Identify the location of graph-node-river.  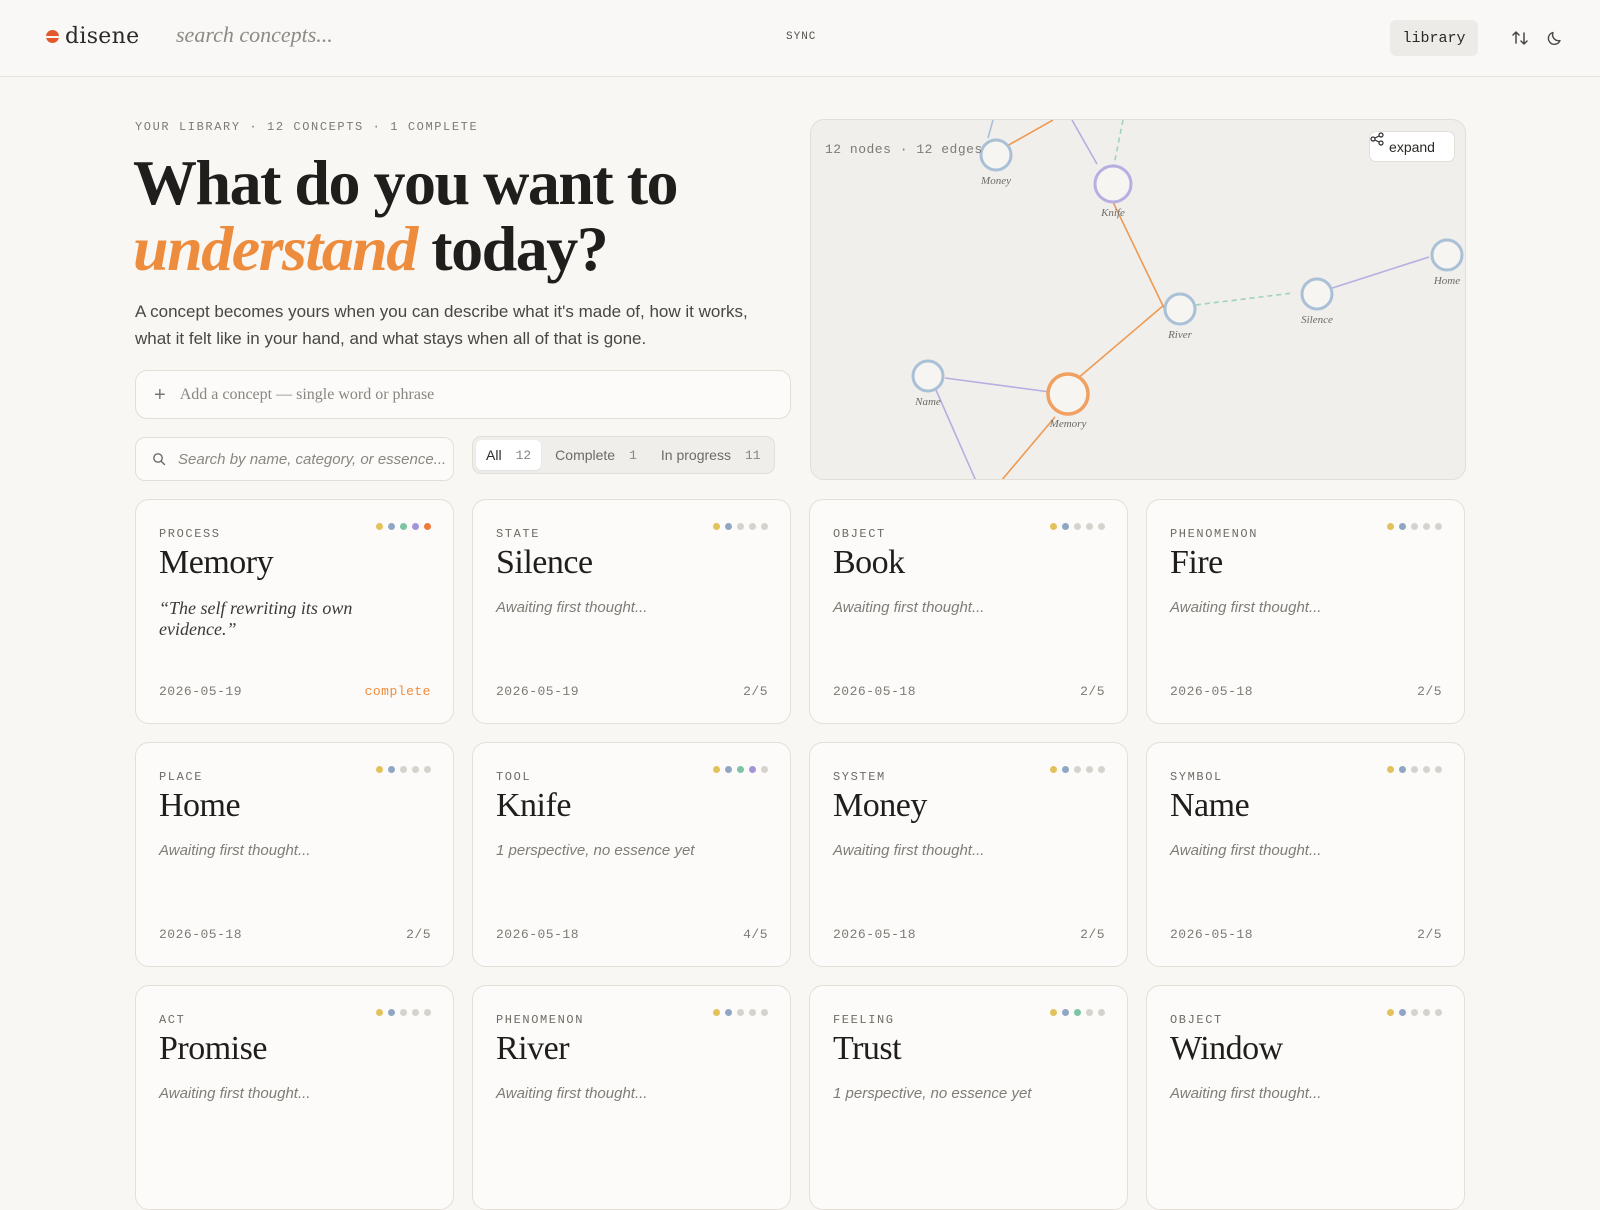
(1180, 309).